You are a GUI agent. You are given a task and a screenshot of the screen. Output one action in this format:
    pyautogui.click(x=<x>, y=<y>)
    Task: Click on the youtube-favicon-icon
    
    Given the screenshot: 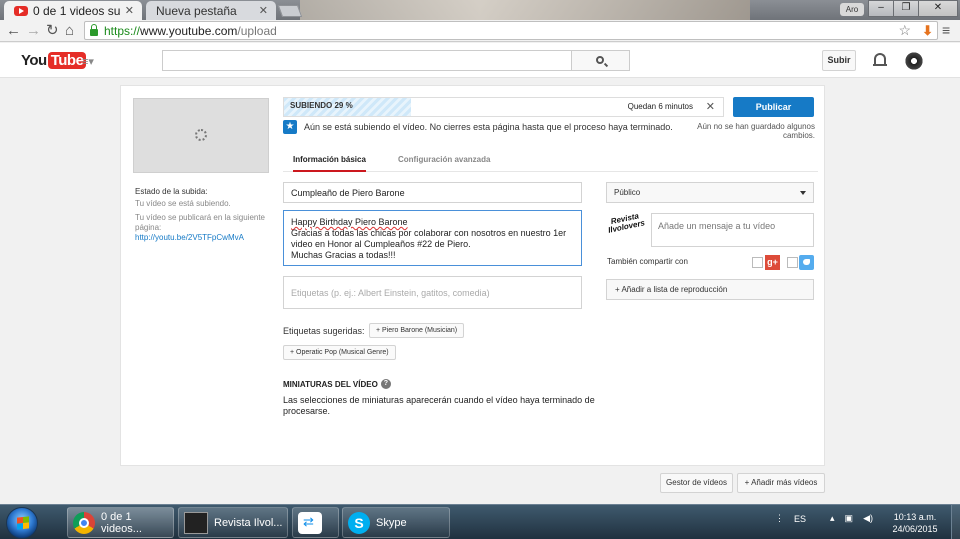 What is the action you would take?
    pyautogui.click(x=21, y=10)
    